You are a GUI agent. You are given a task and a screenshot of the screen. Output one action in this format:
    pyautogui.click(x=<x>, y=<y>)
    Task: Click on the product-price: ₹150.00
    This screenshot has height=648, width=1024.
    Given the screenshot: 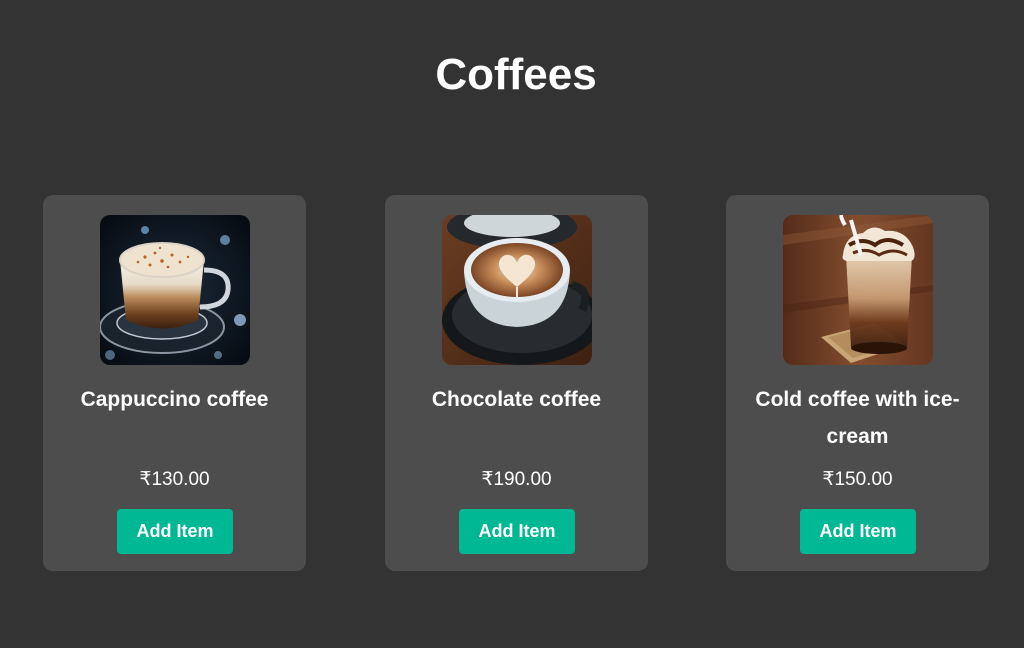 What is the action you would take?
    pyautogui.click(x=857, y=479)
    